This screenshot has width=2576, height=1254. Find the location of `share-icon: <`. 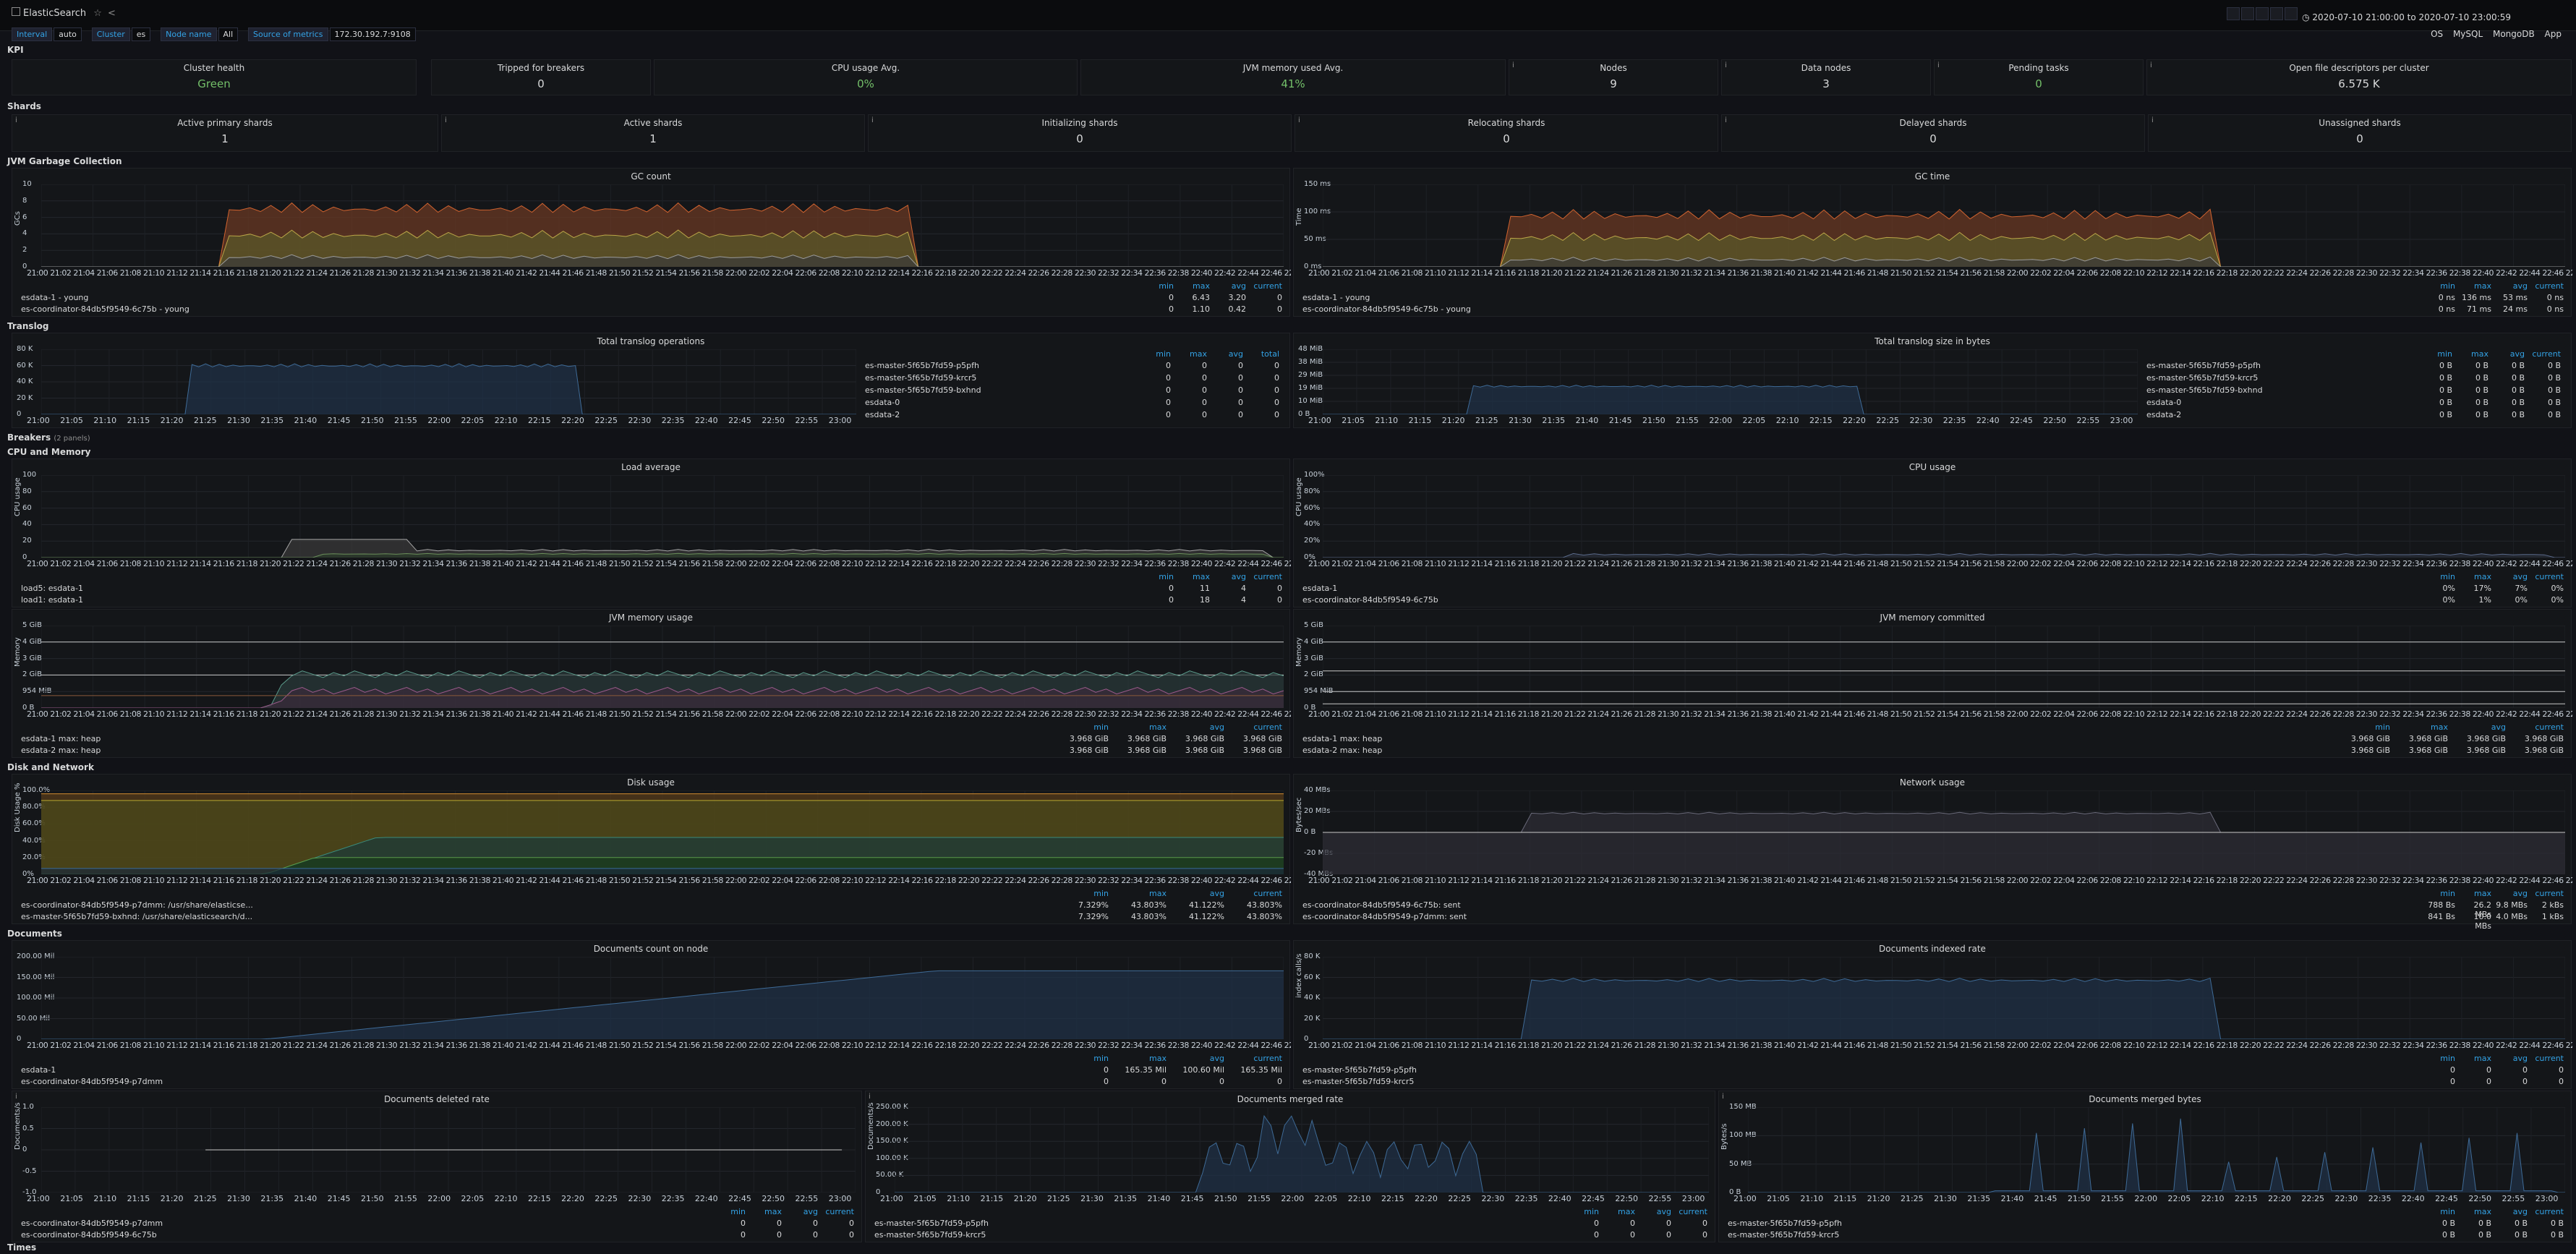

share-icon: < is located at coordinates (112, 13).